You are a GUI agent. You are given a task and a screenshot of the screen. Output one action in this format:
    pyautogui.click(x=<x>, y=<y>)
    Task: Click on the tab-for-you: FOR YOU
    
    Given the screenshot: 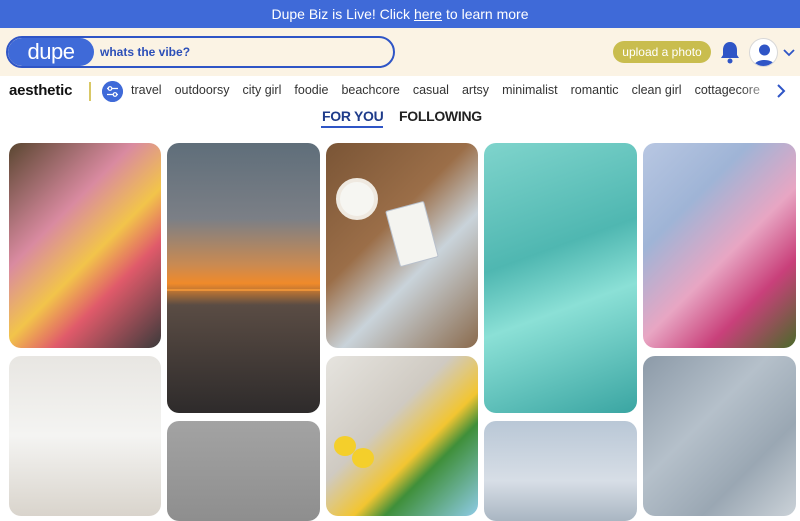 What is the action you would take?
    pyautogui.click(x=353, y=116)
    